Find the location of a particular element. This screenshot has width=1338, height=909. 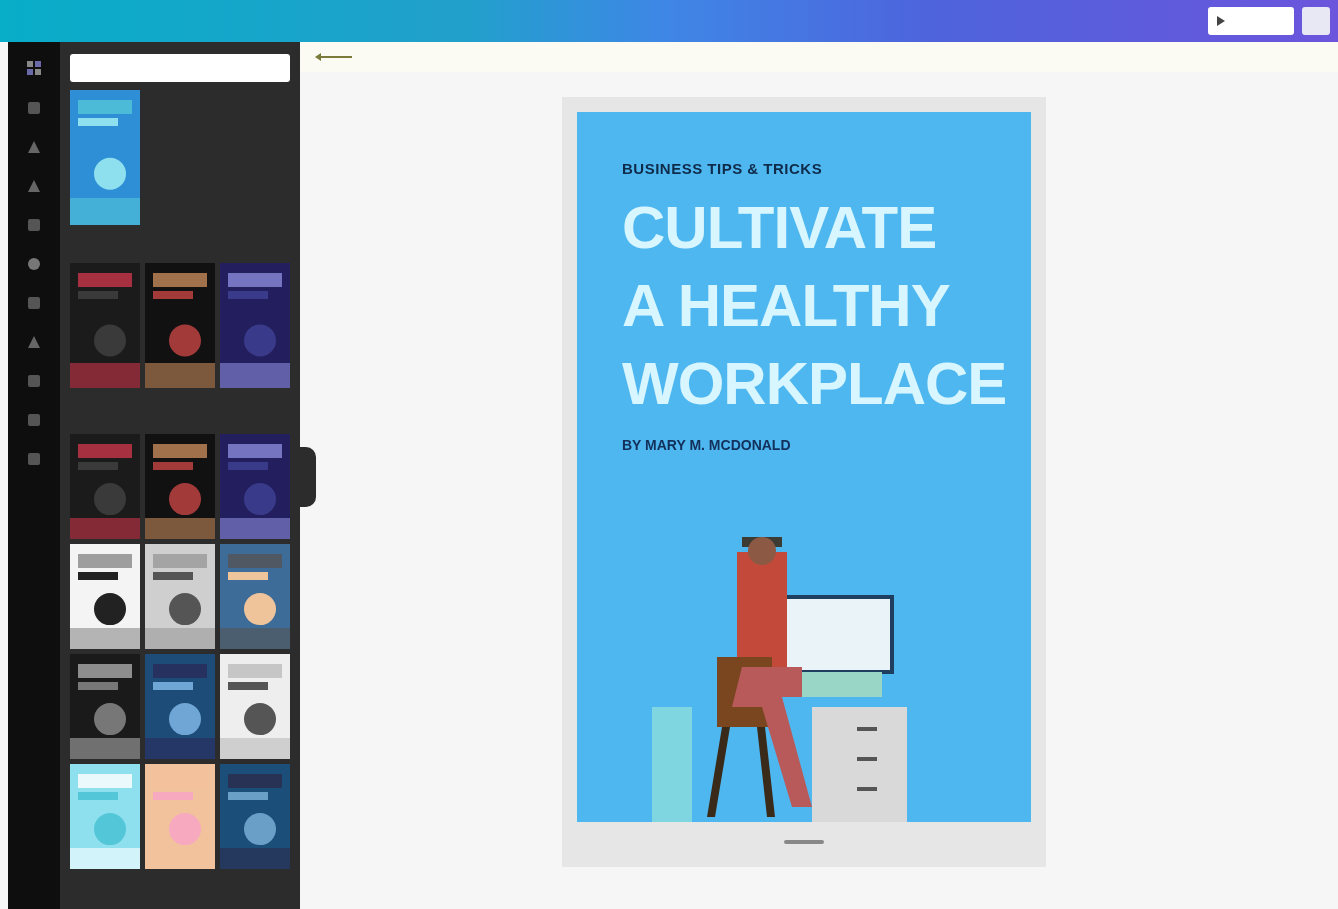

cover-kicker: BUSINESS TIPS & TRICKS is located at coordinates (723, 168).